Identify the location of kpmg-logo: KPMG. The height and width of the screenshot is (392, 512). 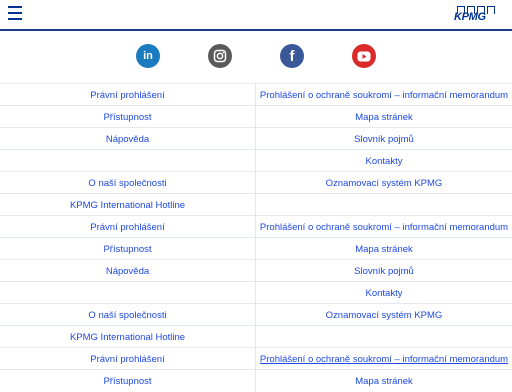
(475, 14).